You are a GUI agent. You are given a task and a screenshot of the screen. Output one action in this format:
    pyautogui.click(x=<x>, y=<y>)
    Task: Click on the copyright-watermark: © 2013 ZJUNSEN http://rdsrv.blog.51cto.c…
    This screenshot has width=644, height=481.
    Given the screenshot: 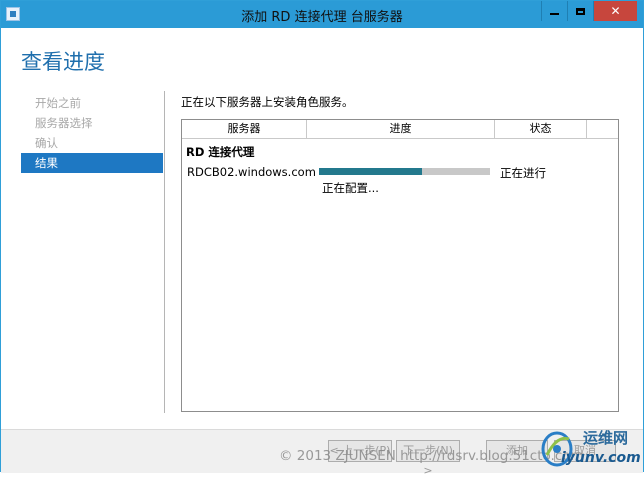 What is the action you would take?
    pyautogui.click(x=431, y=456)
    